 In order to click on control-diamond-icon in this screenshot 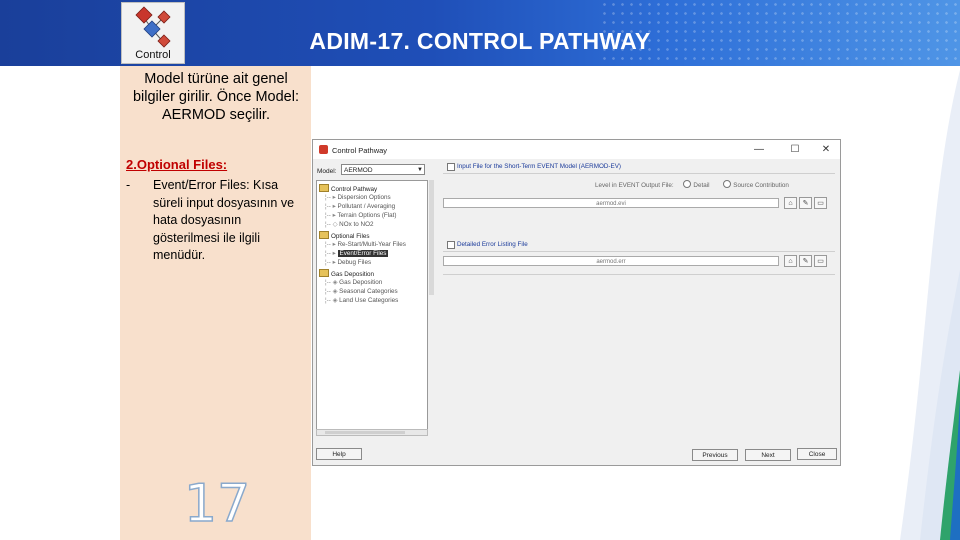, I will do `click(153, 27)`.